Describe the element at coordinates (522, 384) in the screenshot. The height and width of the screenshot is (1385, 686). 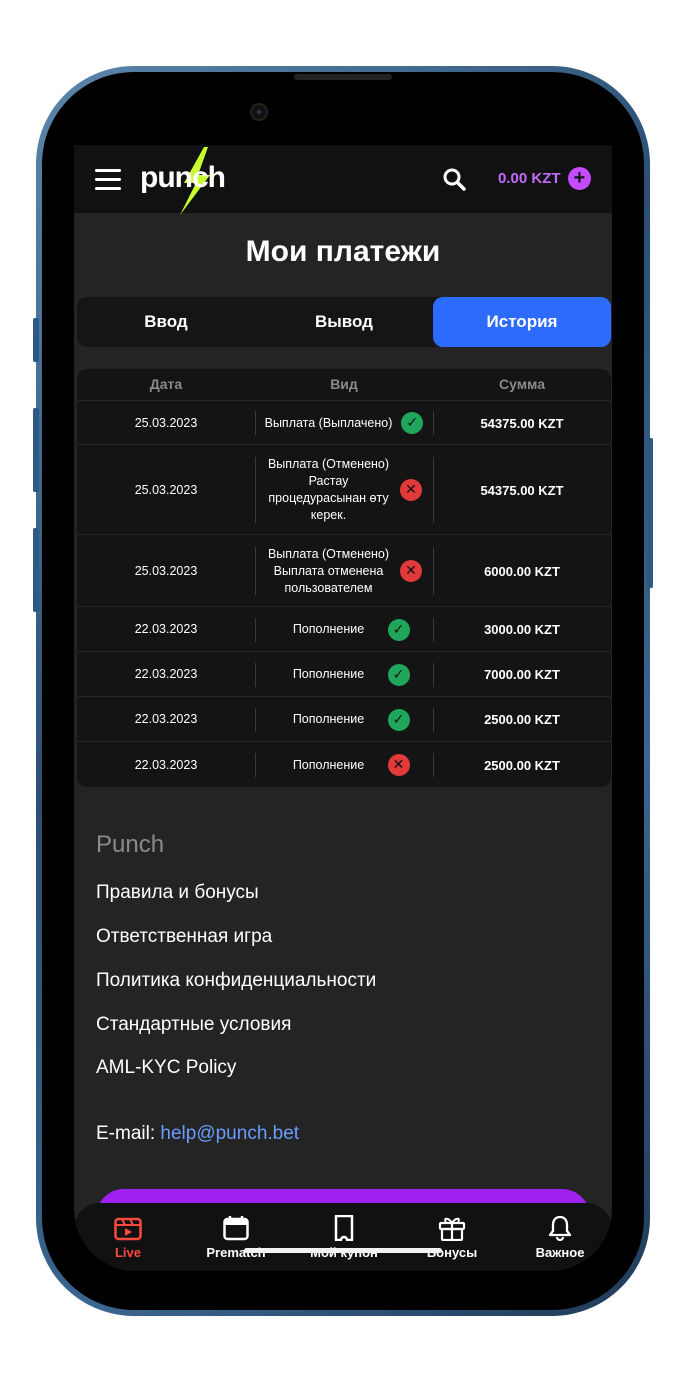
I see `column-amount: Сумма` at that location.